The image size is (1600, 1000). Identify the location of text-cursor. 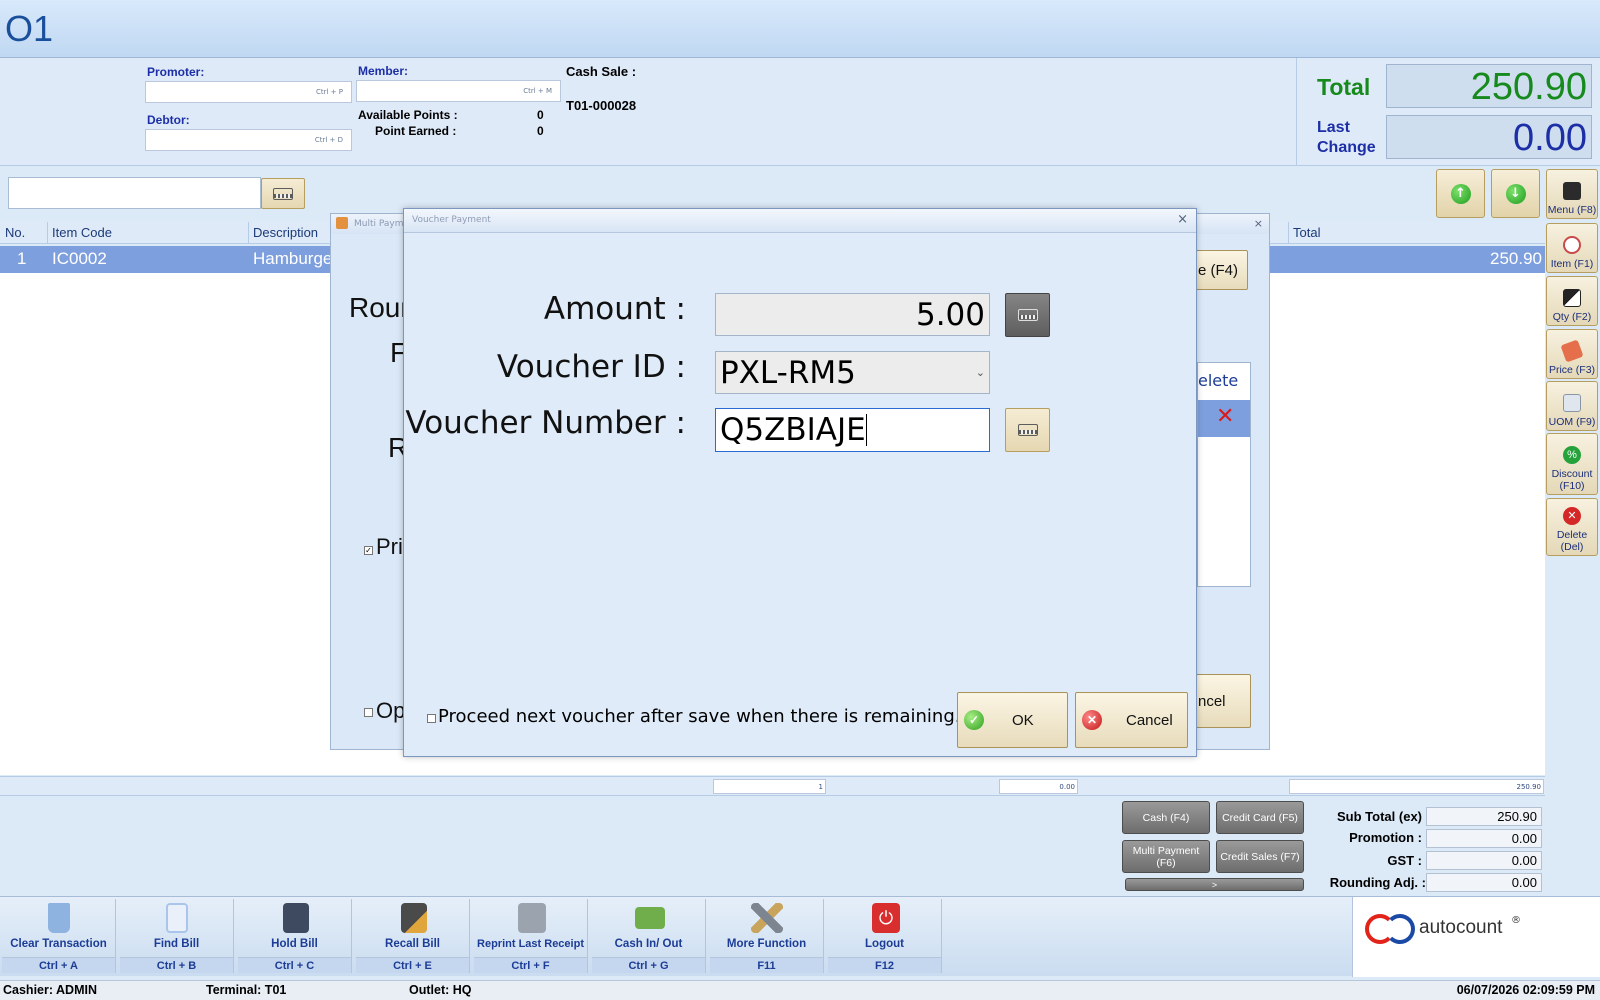
(866, 430).